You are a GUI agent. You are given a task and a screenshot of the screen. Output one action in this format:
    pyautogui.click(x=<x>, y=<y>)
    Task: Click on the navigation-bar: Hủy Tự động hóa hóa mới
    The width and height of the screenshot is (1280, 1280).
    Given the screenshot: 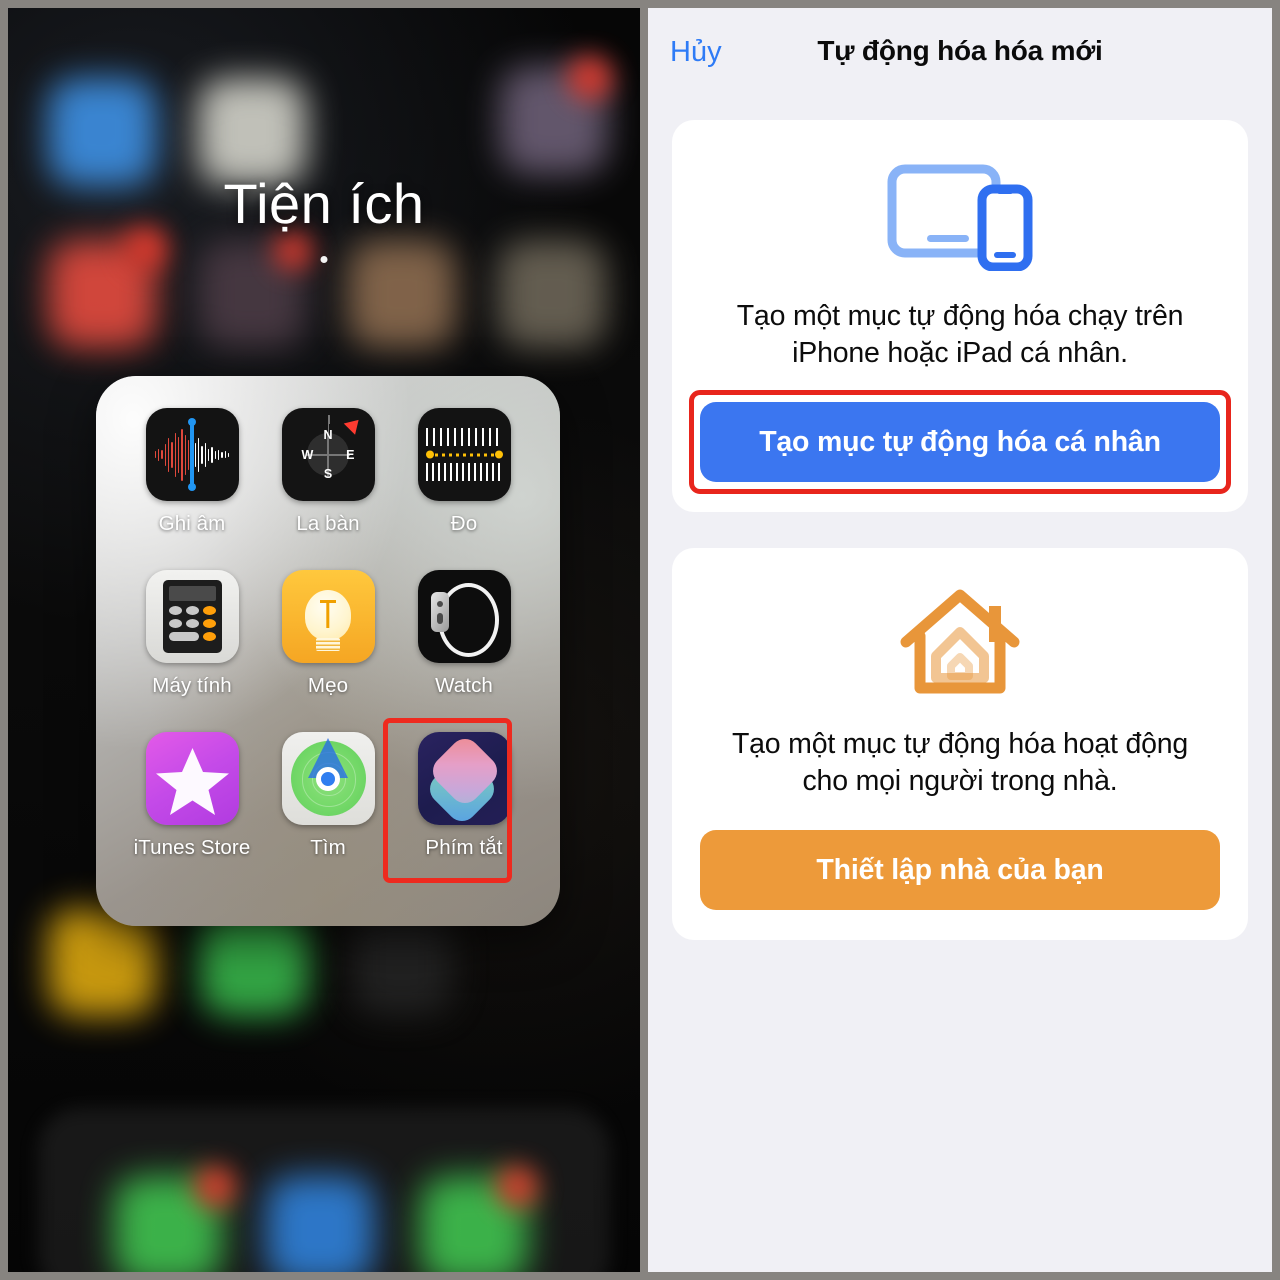 What is the action you would take?
    pyautogui.click(x=960, y=54)
    